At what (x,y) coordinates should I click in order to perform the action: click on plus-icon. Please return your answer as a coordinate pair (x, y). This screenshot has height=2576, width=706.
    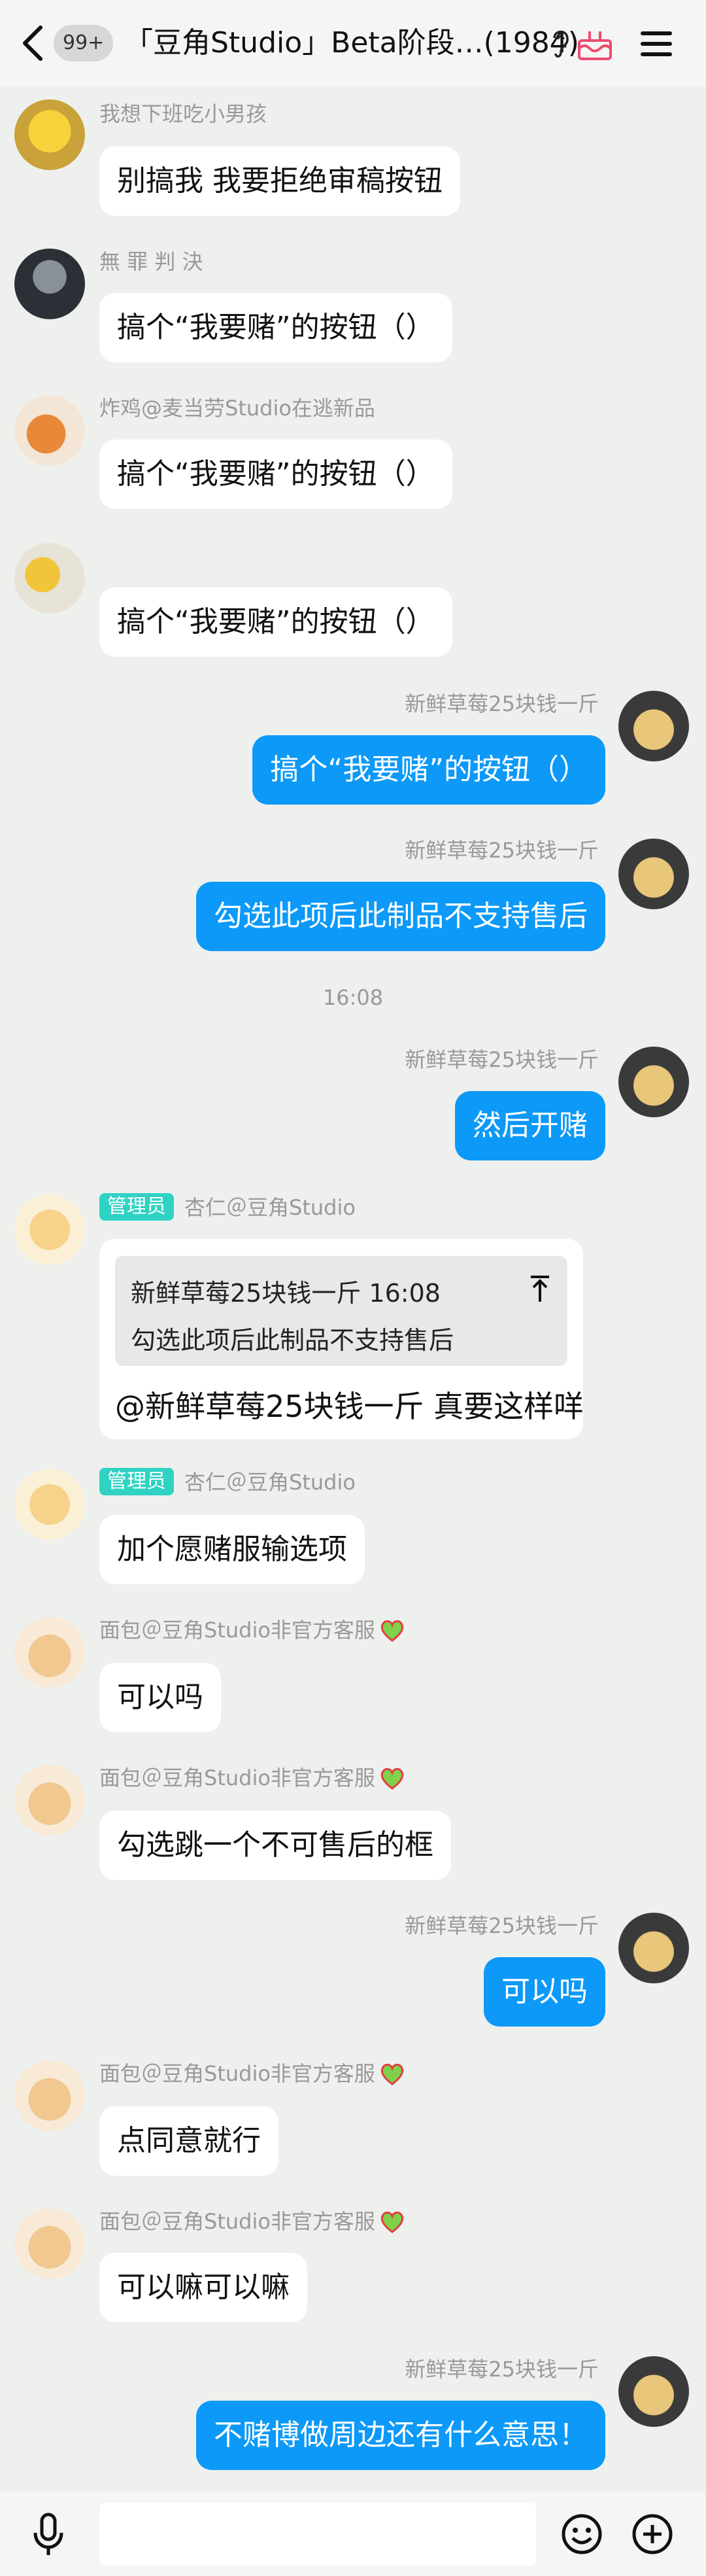
    Looking at the image, I should click on (652, 2534).